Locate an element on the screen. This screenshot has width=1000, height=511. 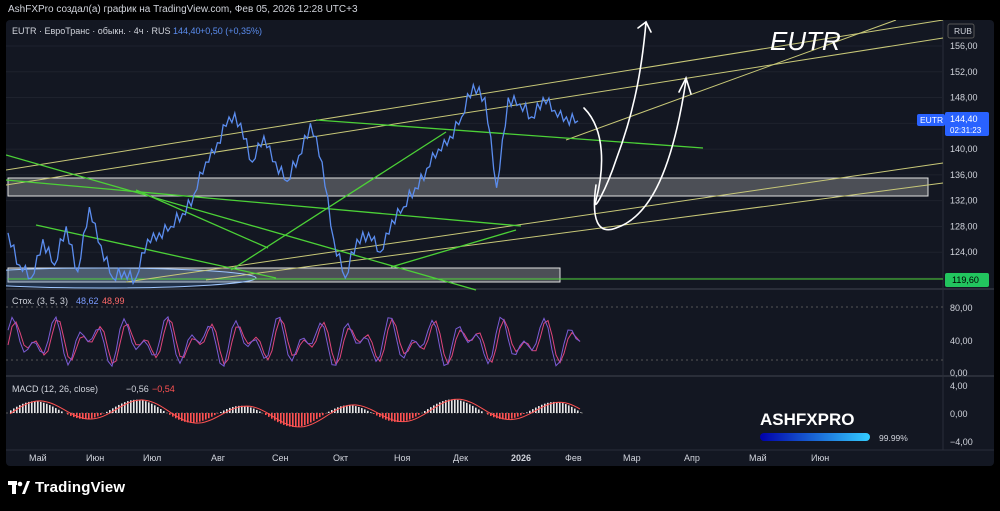
price-axis-tick: 128,00 is located at coordinates (964, 226).